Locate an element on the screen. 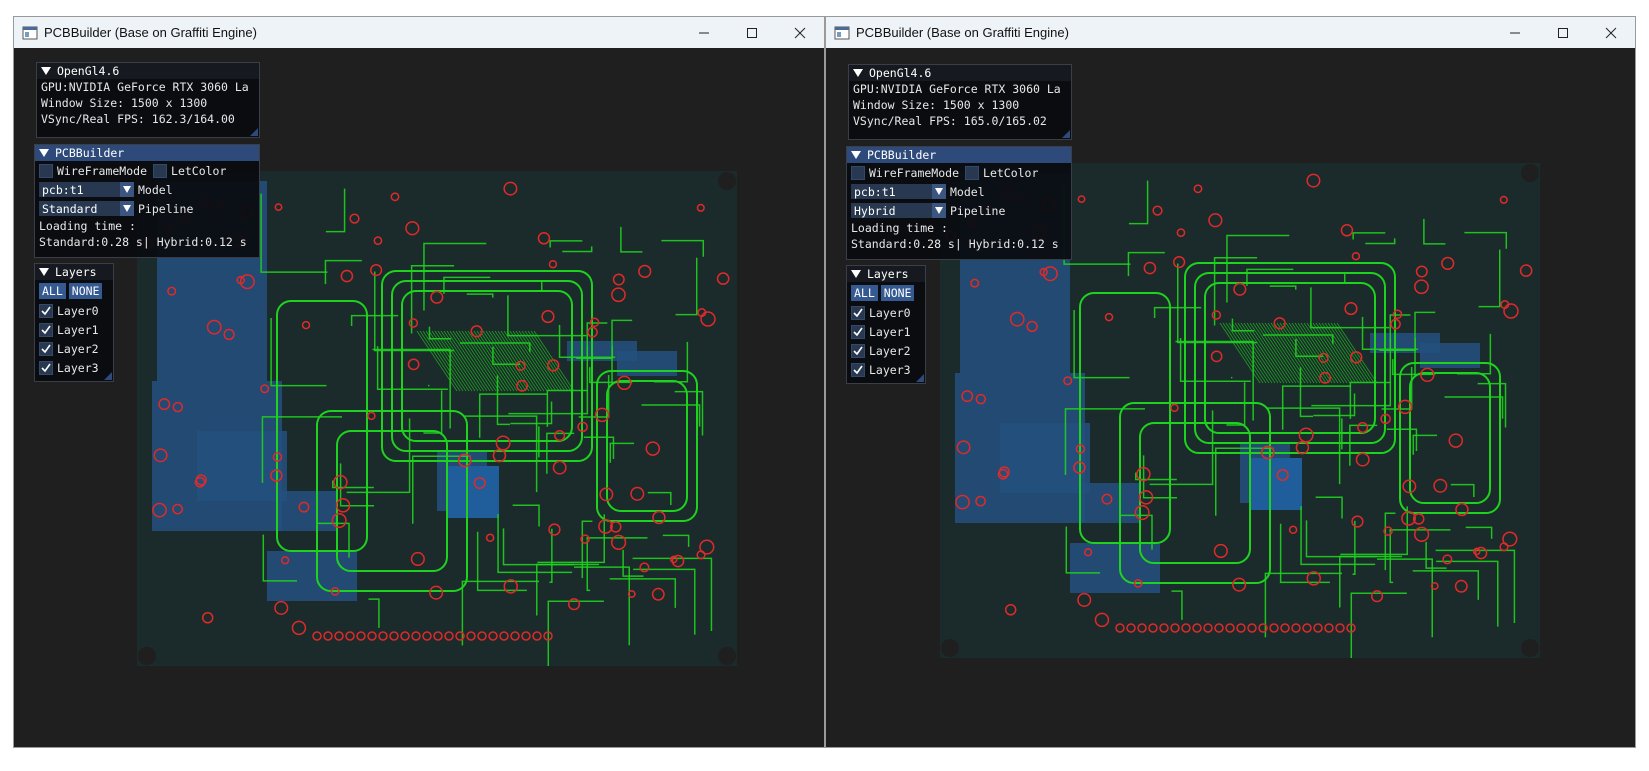 Image resolution: width=1649 pixels, height=771 pixels. window-size-info: Window Size: 1500 x 1300 is located at coordinates (124, 103).